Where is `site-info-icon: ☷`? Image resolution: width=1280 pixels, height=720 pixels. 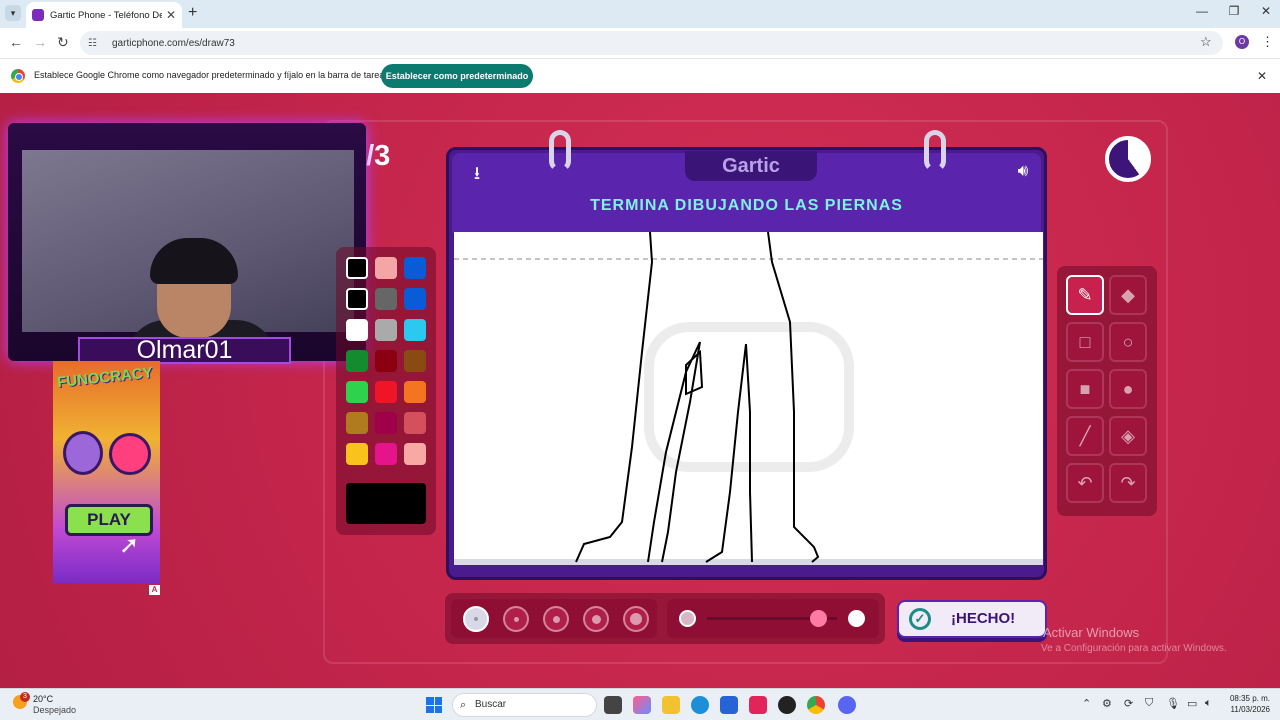
site-info-icon: ☷ is located at coordinates (96, 43).